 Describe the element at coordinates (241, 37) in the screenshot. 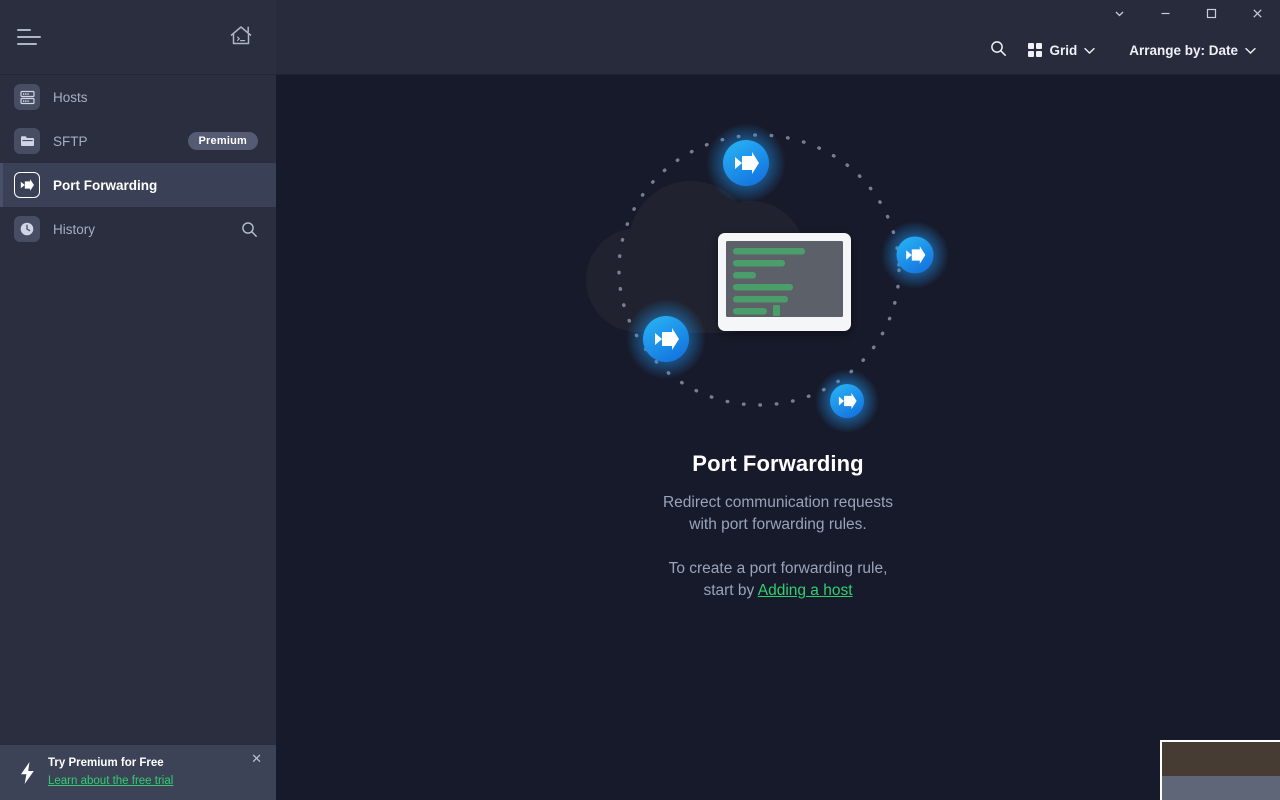

I see `home-terminal-icon` at that location.